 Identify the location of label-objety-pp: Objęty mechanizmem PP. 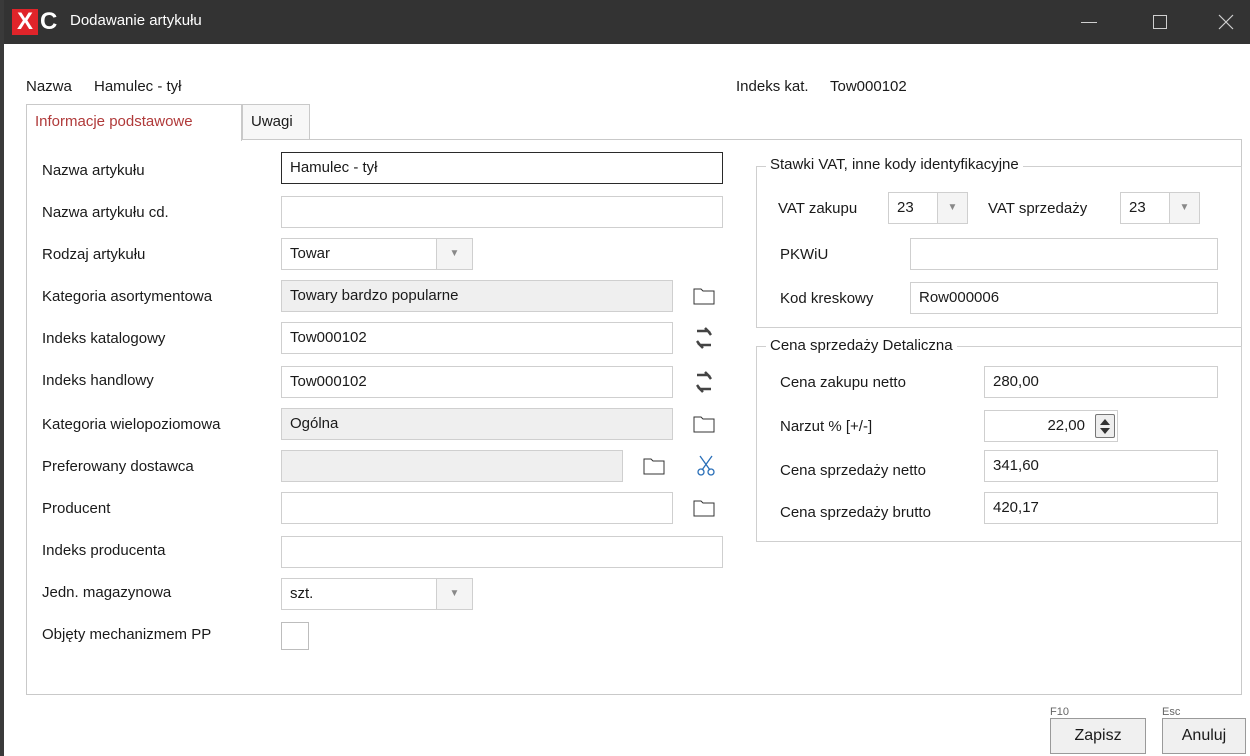
(127, 634).